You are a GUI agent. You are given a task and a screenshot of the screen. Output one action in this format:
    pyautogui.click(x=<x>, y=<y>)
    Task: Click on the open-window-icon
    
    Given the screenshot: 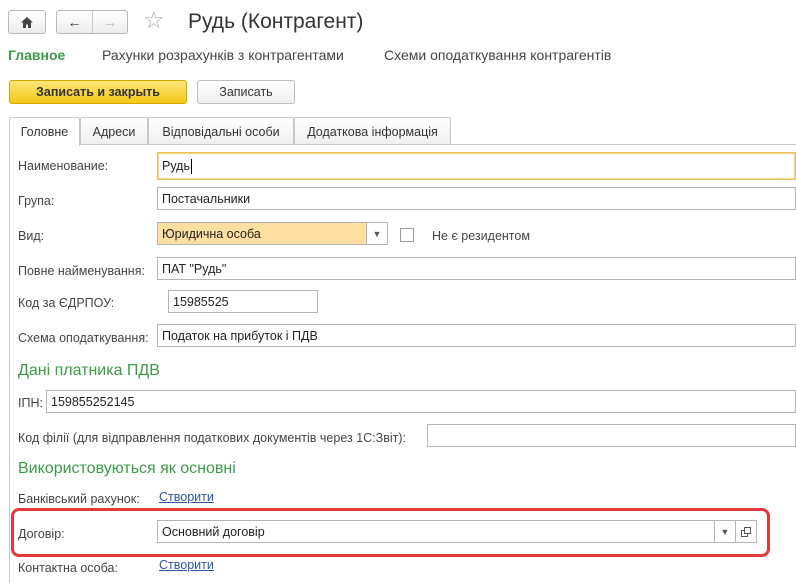 What is the action you would take?
    pyautogui.click(x=746, y=531)
    